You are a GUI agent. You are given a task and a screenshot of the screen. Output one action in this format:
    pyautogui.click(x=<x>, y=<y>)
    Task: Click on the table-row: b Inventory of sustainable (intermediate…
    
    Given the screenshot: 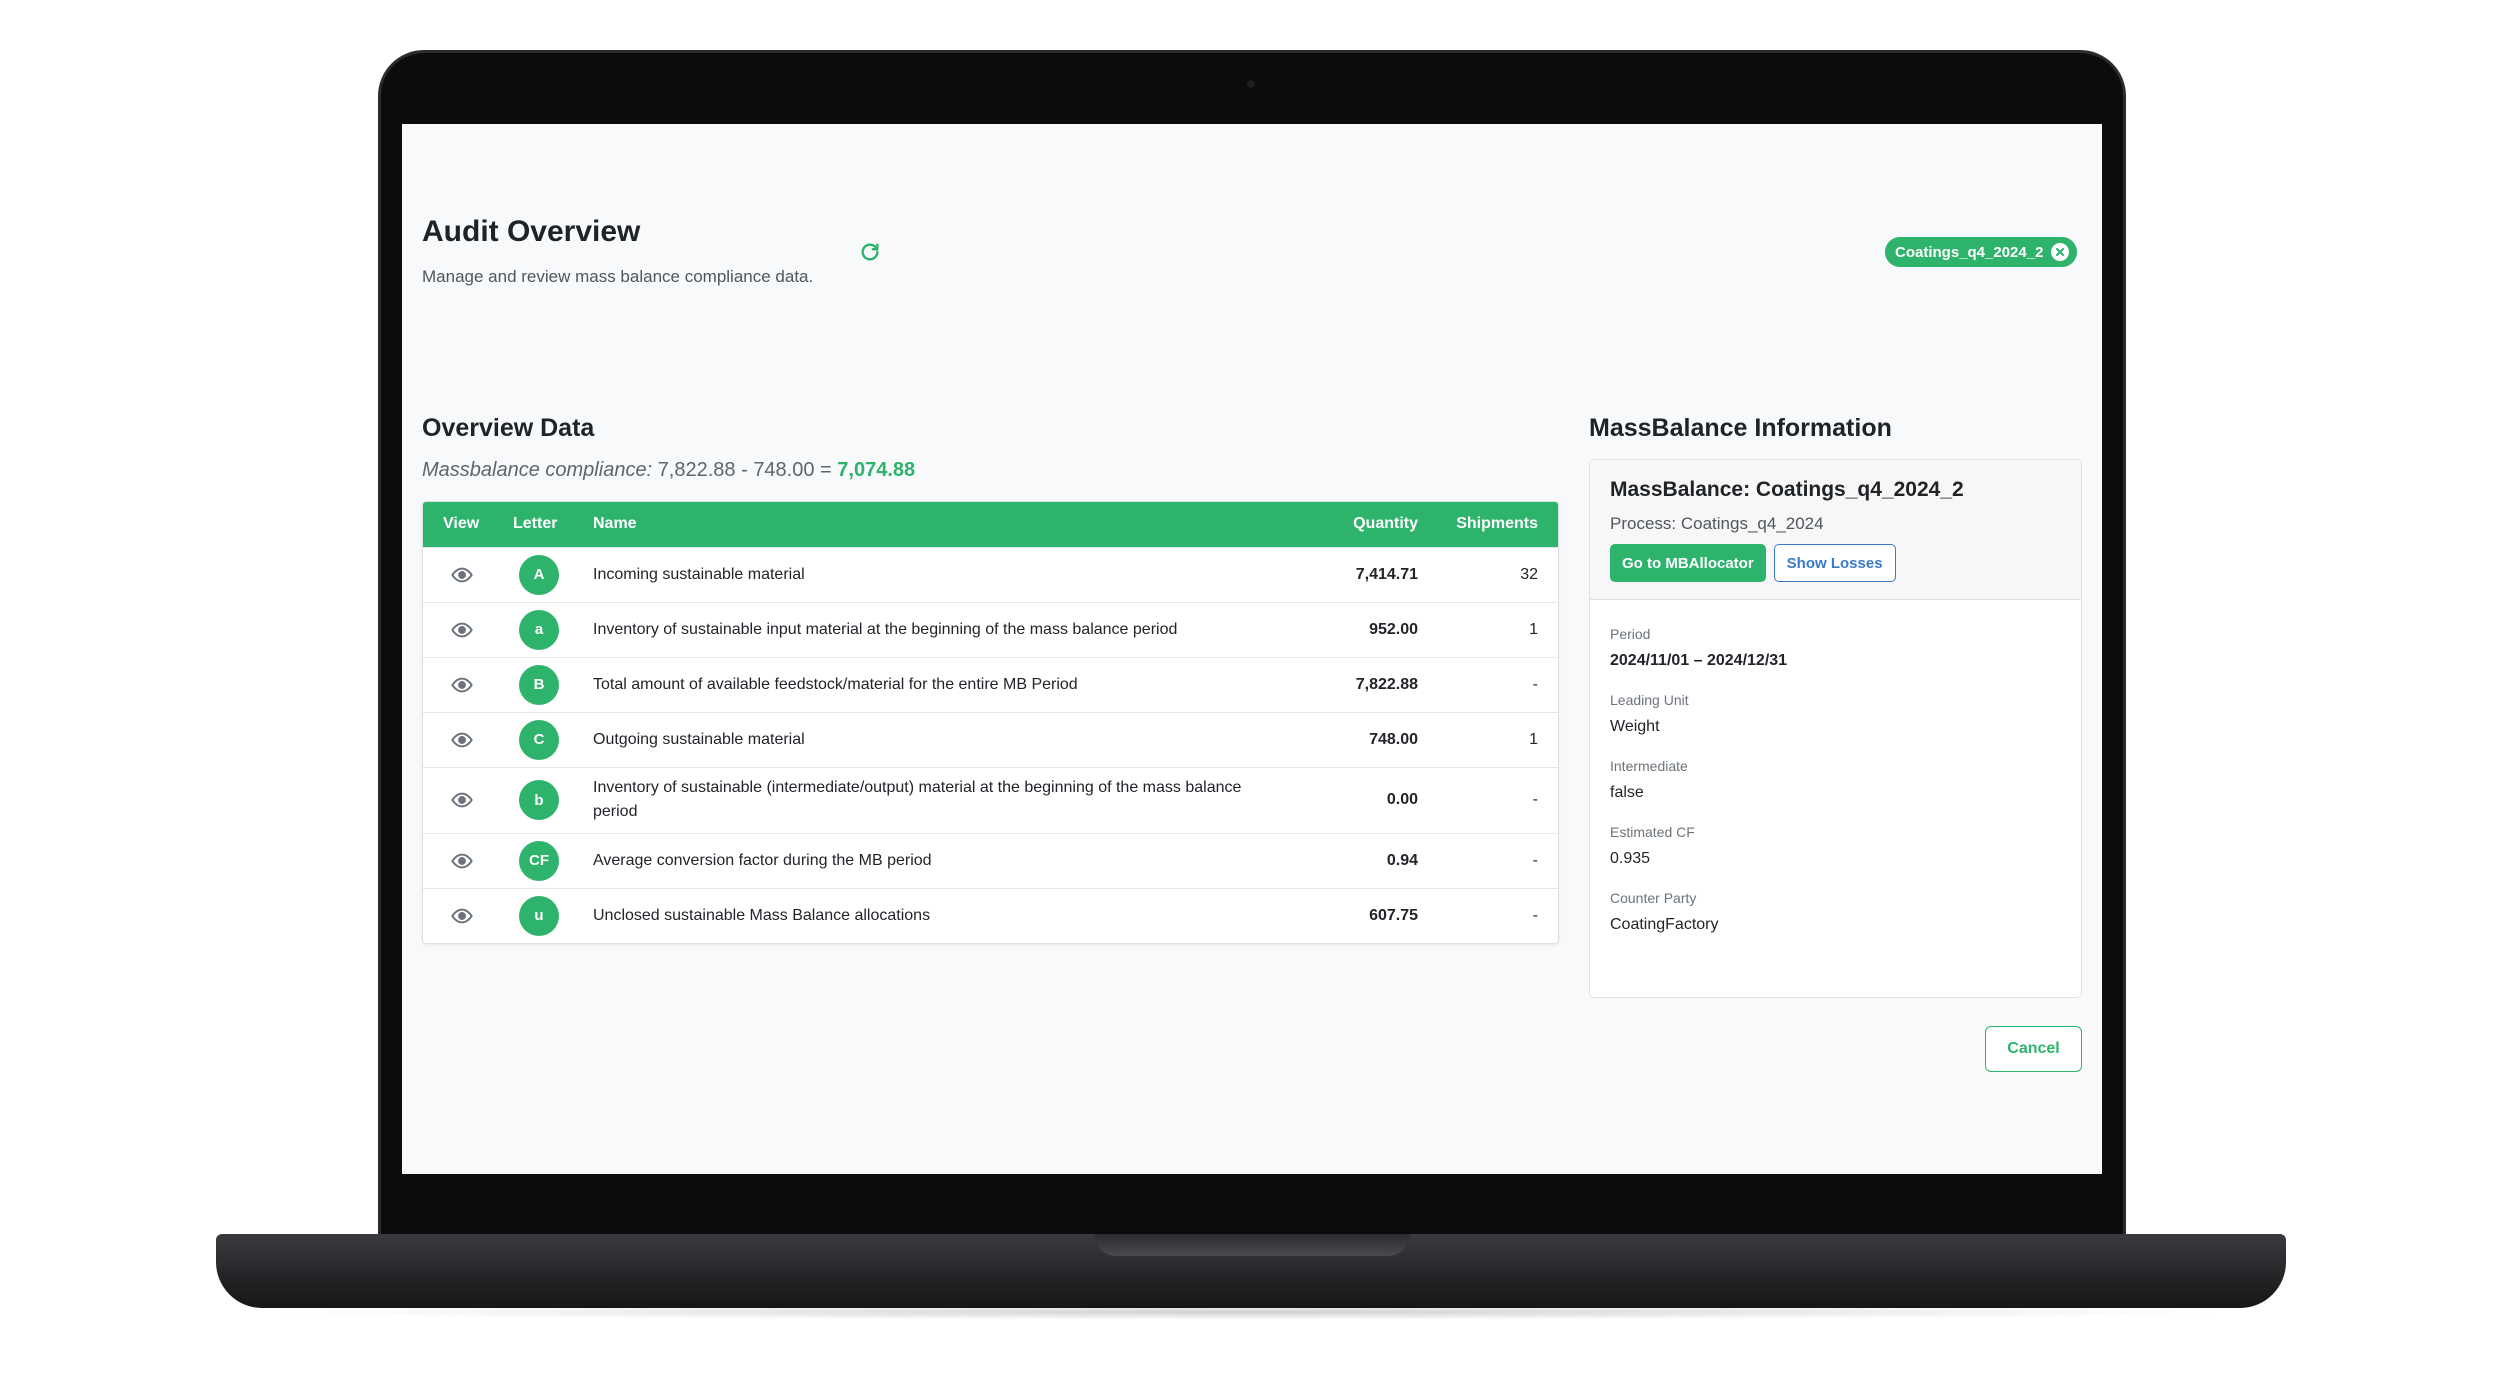 What is the action you would take?
    pyautogui.click(x=990, y=800)
    